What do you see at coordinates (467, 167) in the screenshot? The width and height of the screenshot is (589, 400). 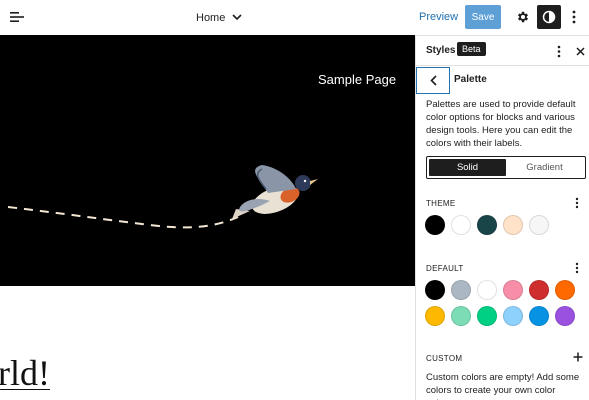 I see `tab-solid: Solid` at bounding box center [467, 167].